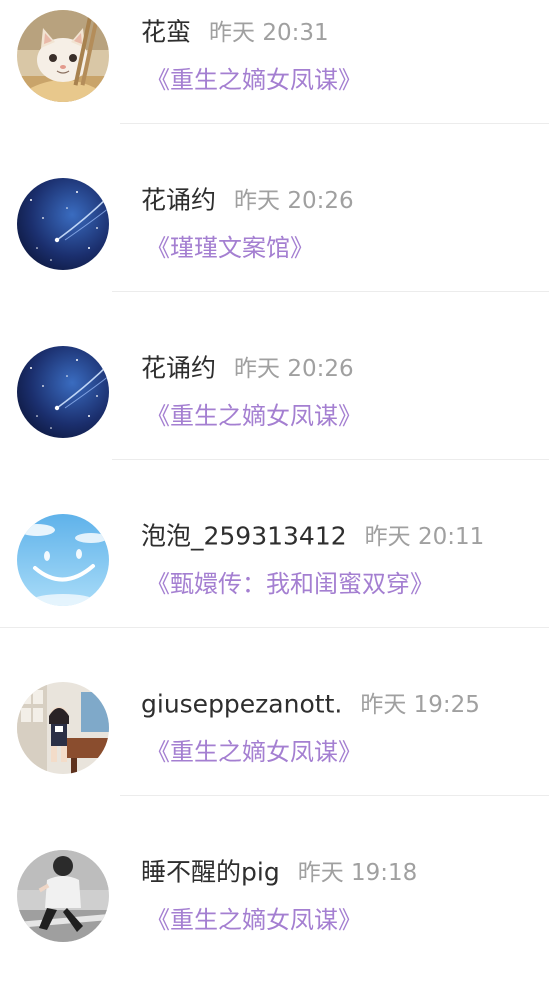  I want to click on message-header: 花蛮 昨天 20:31, so click(235, 32).